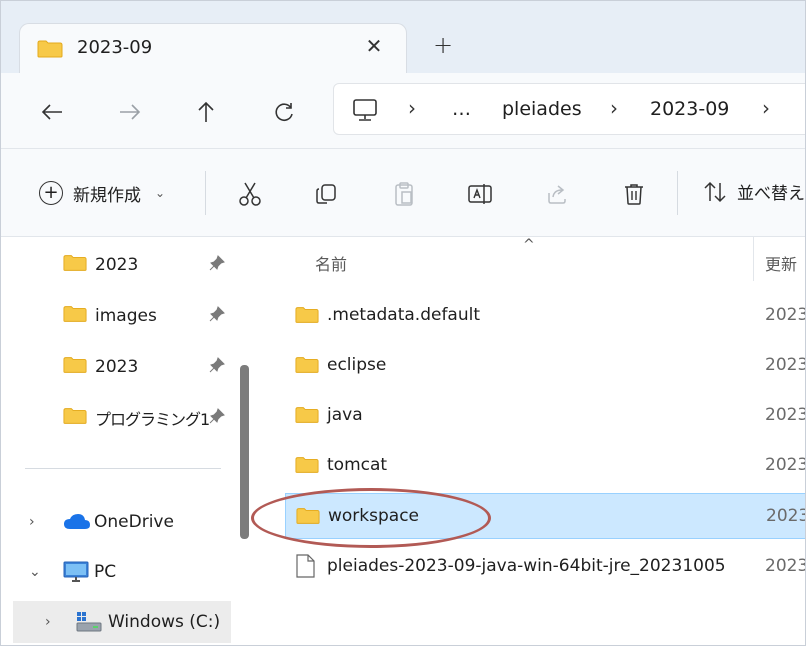 This screenshot has height=646, width=806. I want to click on rename-icon, so click(480, 194).